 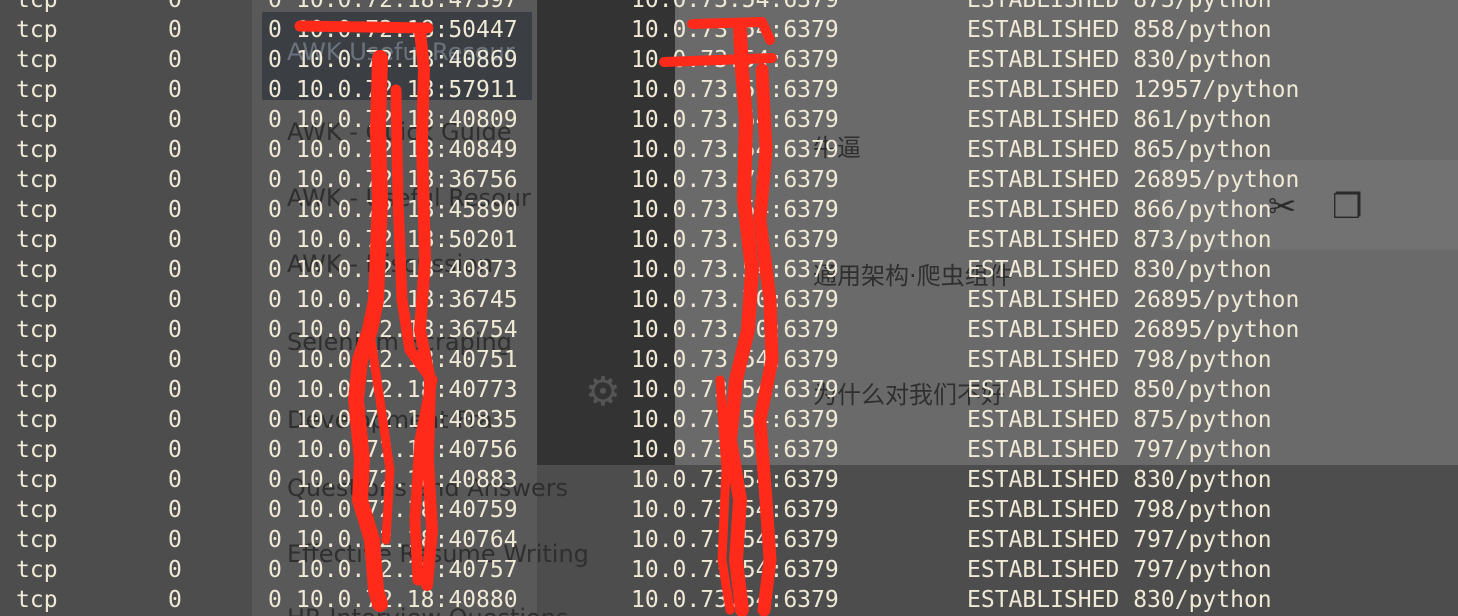 I want to click on local-address-cell: 10.0.72.18:57911, so click(x=407, y=90).